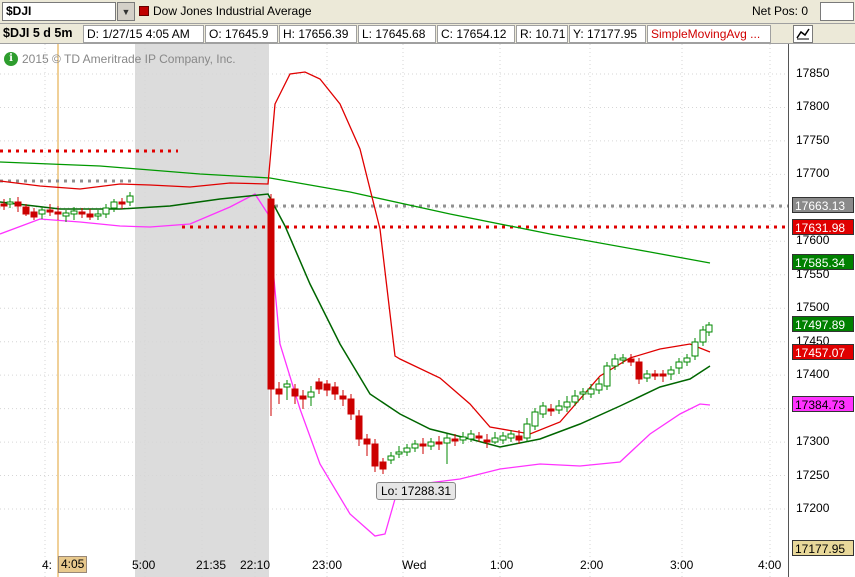  I want to click on time-tick-label: 2:00, so click(592, 565).